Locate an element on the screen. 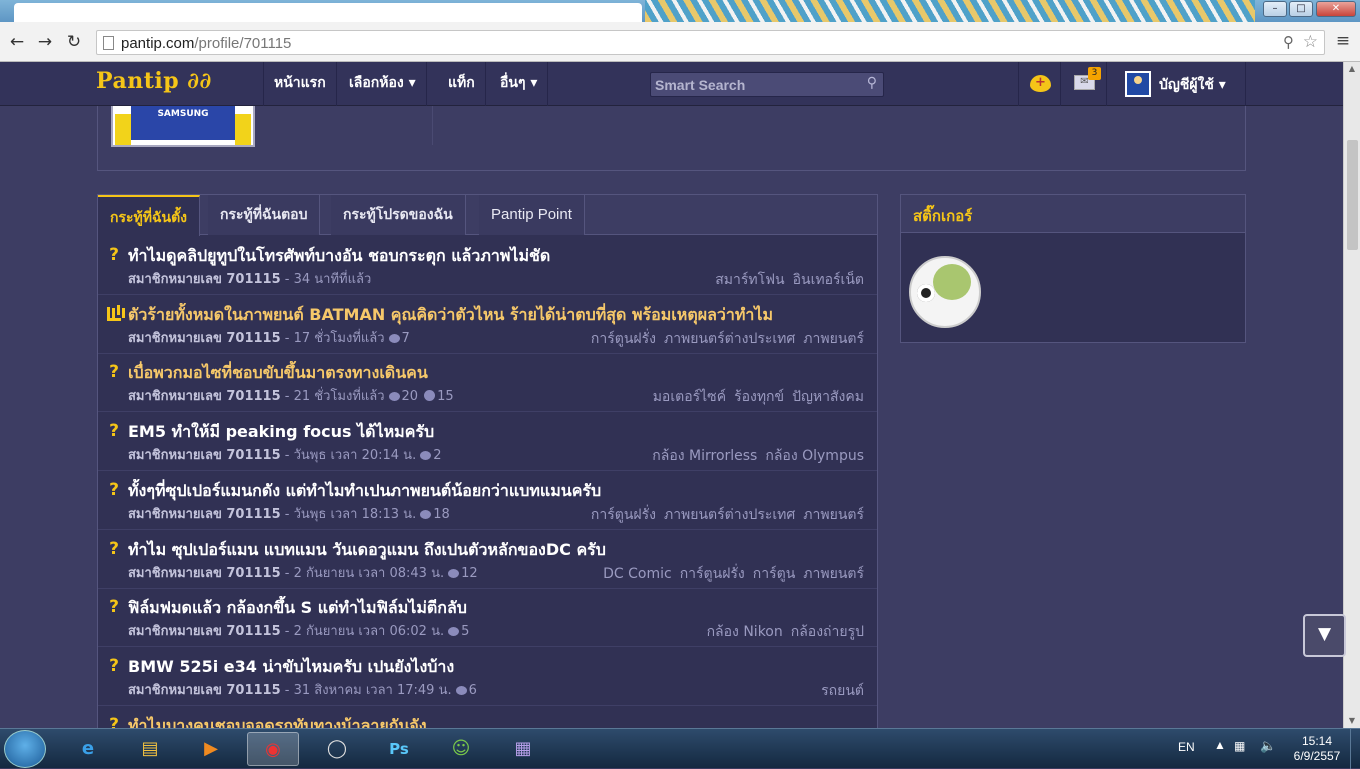 This screenshot has height=769, width=1360. ie-icon: e is located at coordinates (88, 749).